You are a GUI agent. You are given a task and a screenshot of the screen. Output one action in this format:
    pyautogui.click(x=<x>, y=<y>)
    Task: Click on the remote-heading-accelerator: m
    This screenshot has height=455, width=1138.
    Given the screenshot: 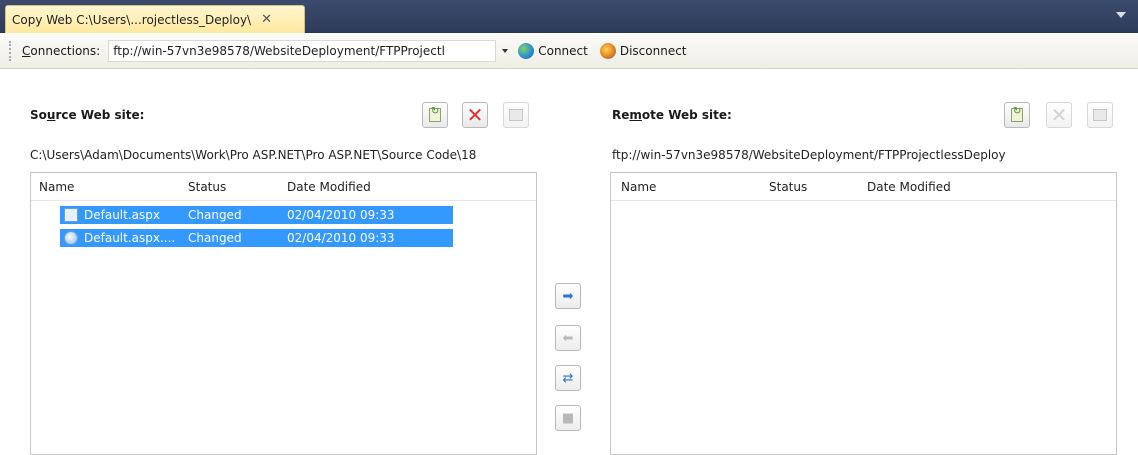 What is the action you would take?
    pyautogui.click(x=635, y=115)
    